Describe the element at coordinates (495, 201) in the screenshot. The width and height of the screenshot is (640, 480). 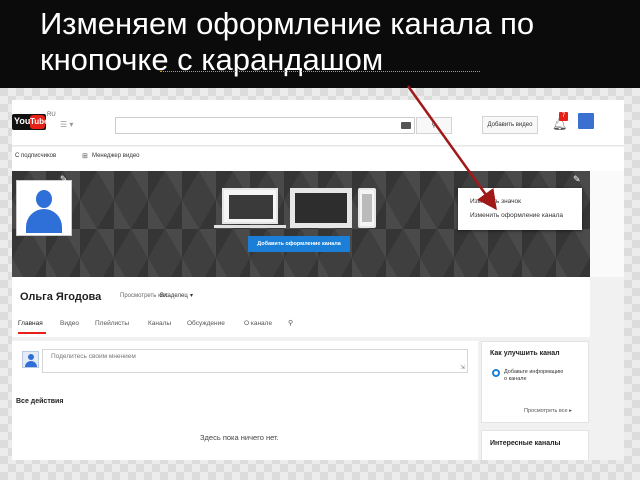
I see `menu-item-change-icon: Изменить значок` at that location.